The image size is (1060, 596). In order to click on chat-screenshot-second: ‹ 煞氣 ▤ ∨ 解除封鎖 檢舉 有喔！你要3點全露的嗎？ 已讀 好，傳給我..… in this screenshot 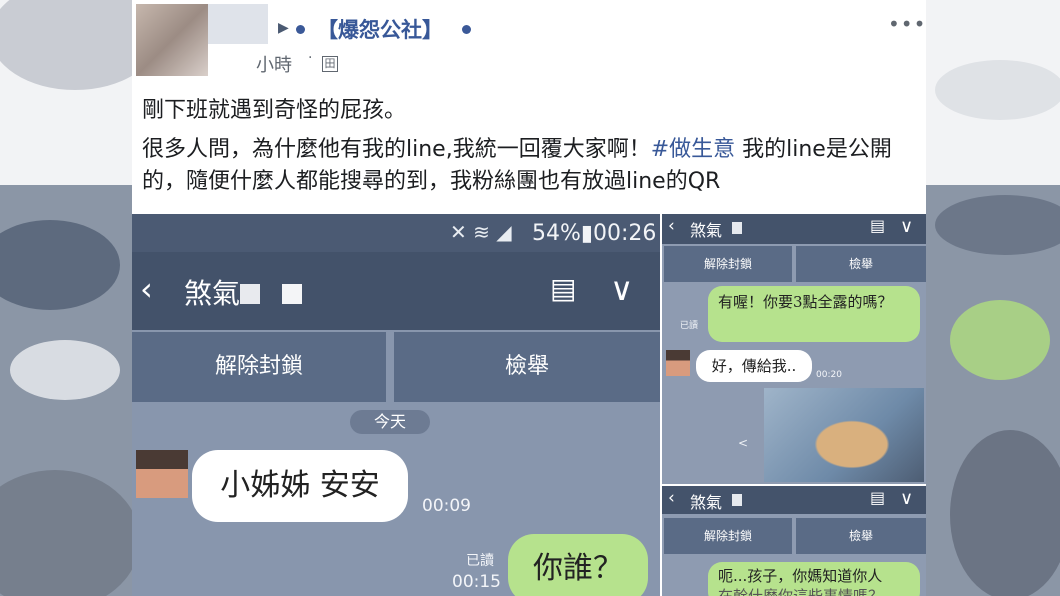, I will do `click(794, 349)`.